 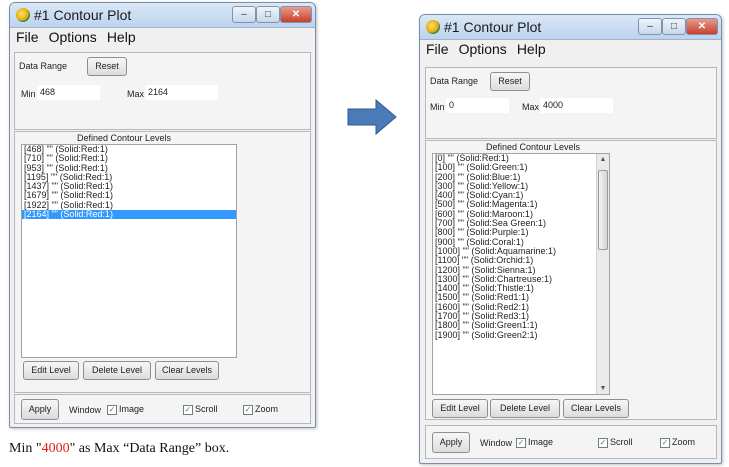 What do you see at coordinates (477, 105) in the screenshot?
I see `min-field: 0` at bounding box center [477, 105].